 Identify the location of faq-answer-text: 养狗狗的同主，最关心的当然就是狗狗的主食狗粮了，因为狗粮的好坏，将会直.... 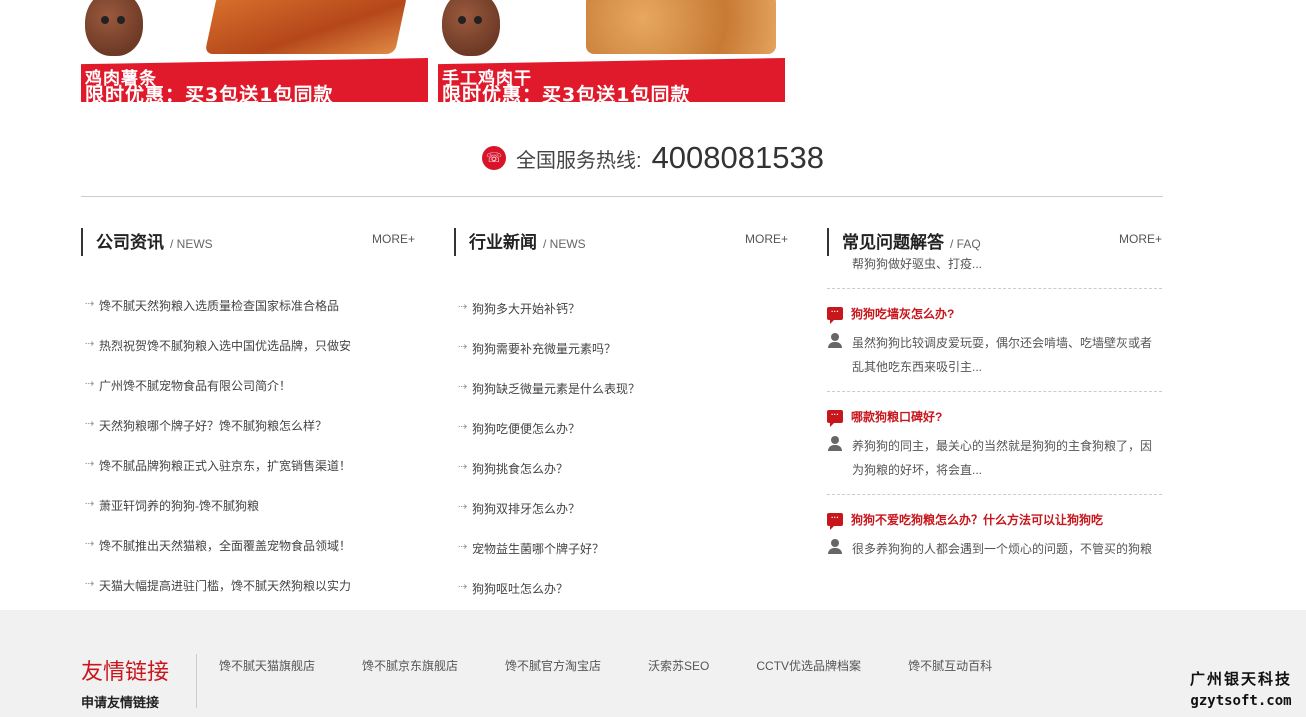
(1002, 458).